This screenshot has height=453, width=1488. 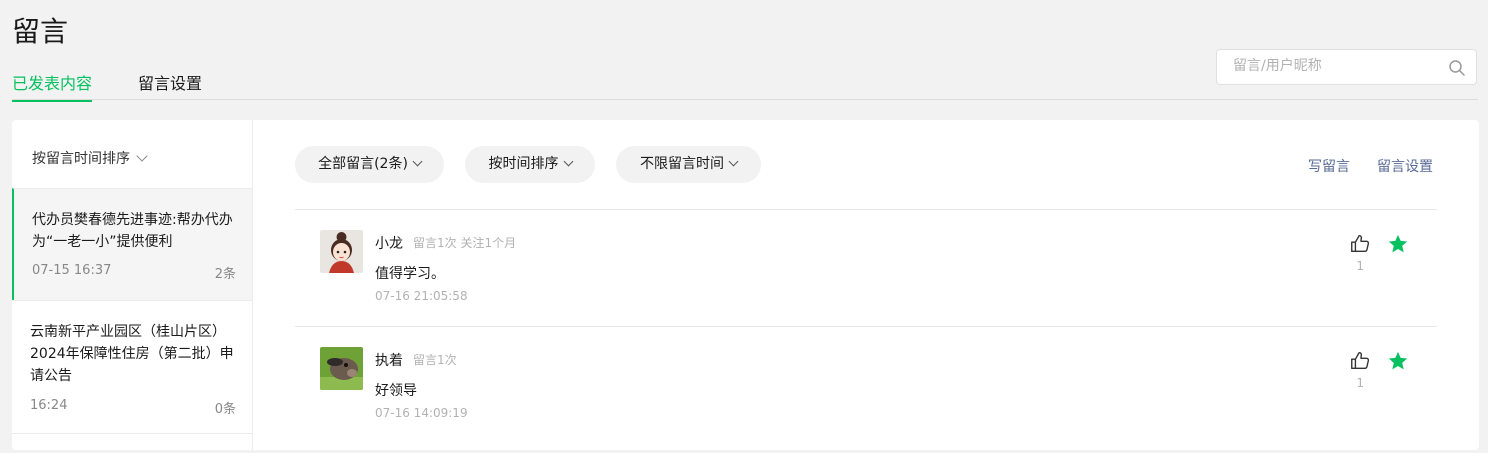 I want to click on filter-sort-time: 按时间排序, so click(x=530, y=164).